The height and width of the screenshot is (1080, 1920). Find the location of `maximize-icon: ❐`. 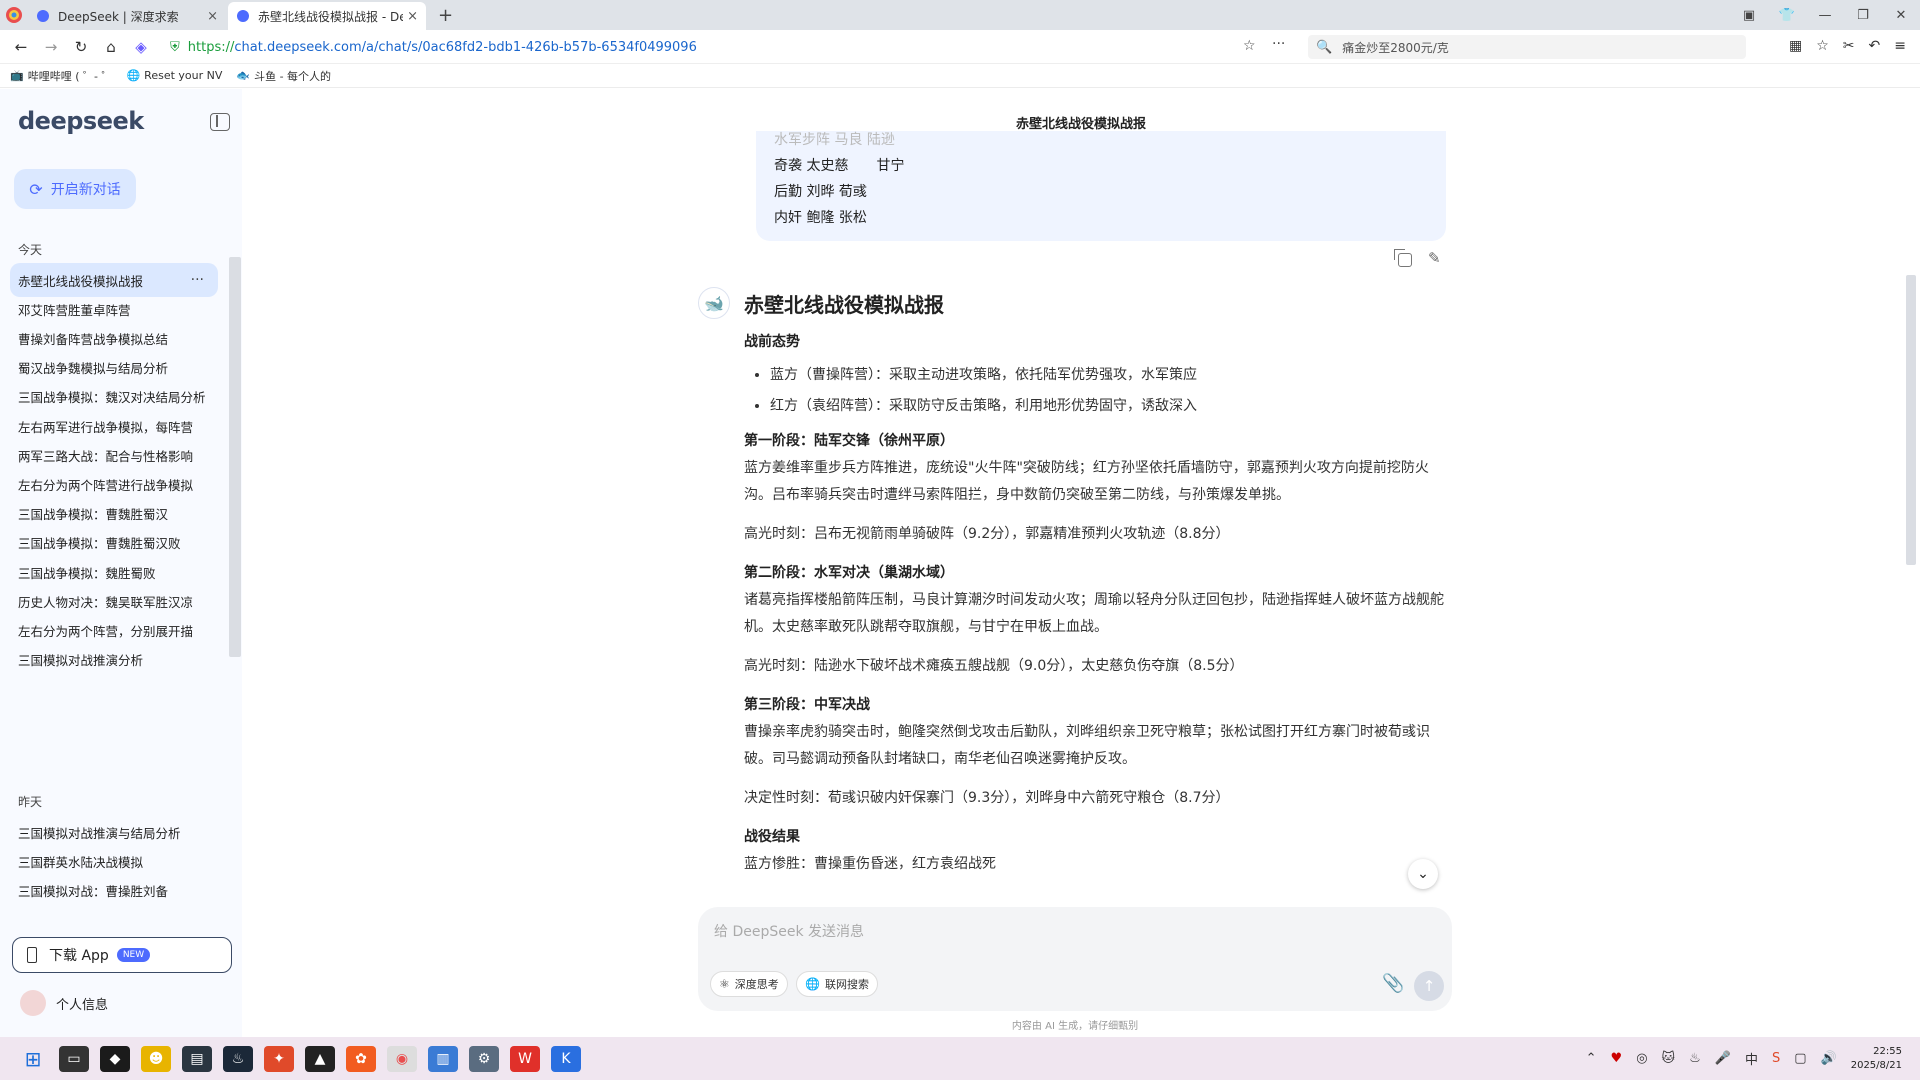

maximize-icon: ❐ is located at coordinates (1863, 15).